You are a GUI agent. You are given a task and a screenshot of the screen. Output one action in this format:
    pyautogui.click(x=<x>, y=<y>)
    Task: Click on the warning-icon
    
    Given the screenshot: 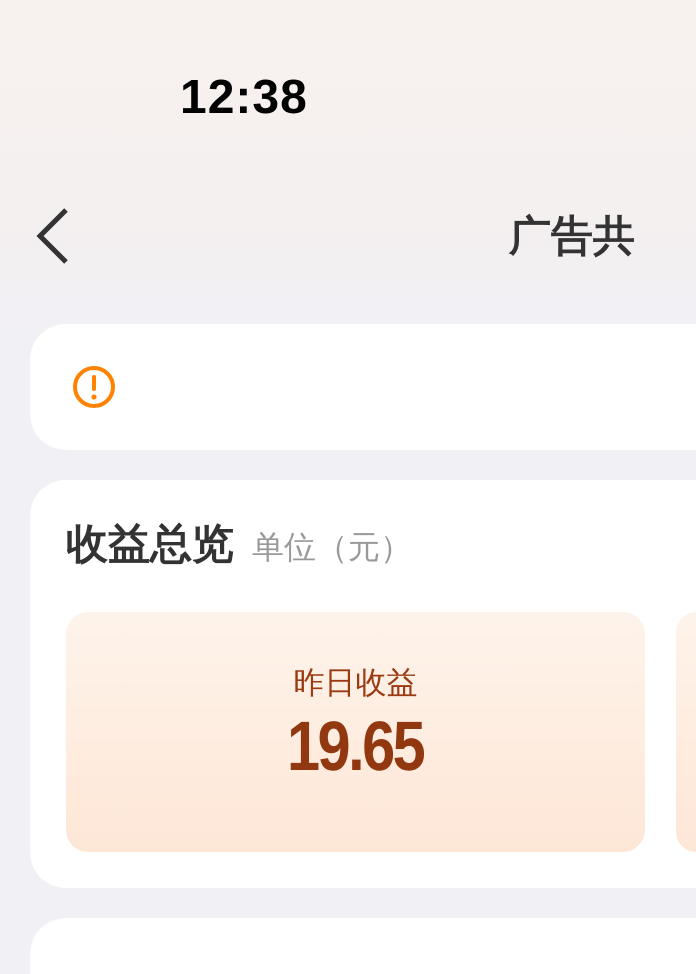 What is the action you would take?
    pyautogui.click(x=94, y=387)
    